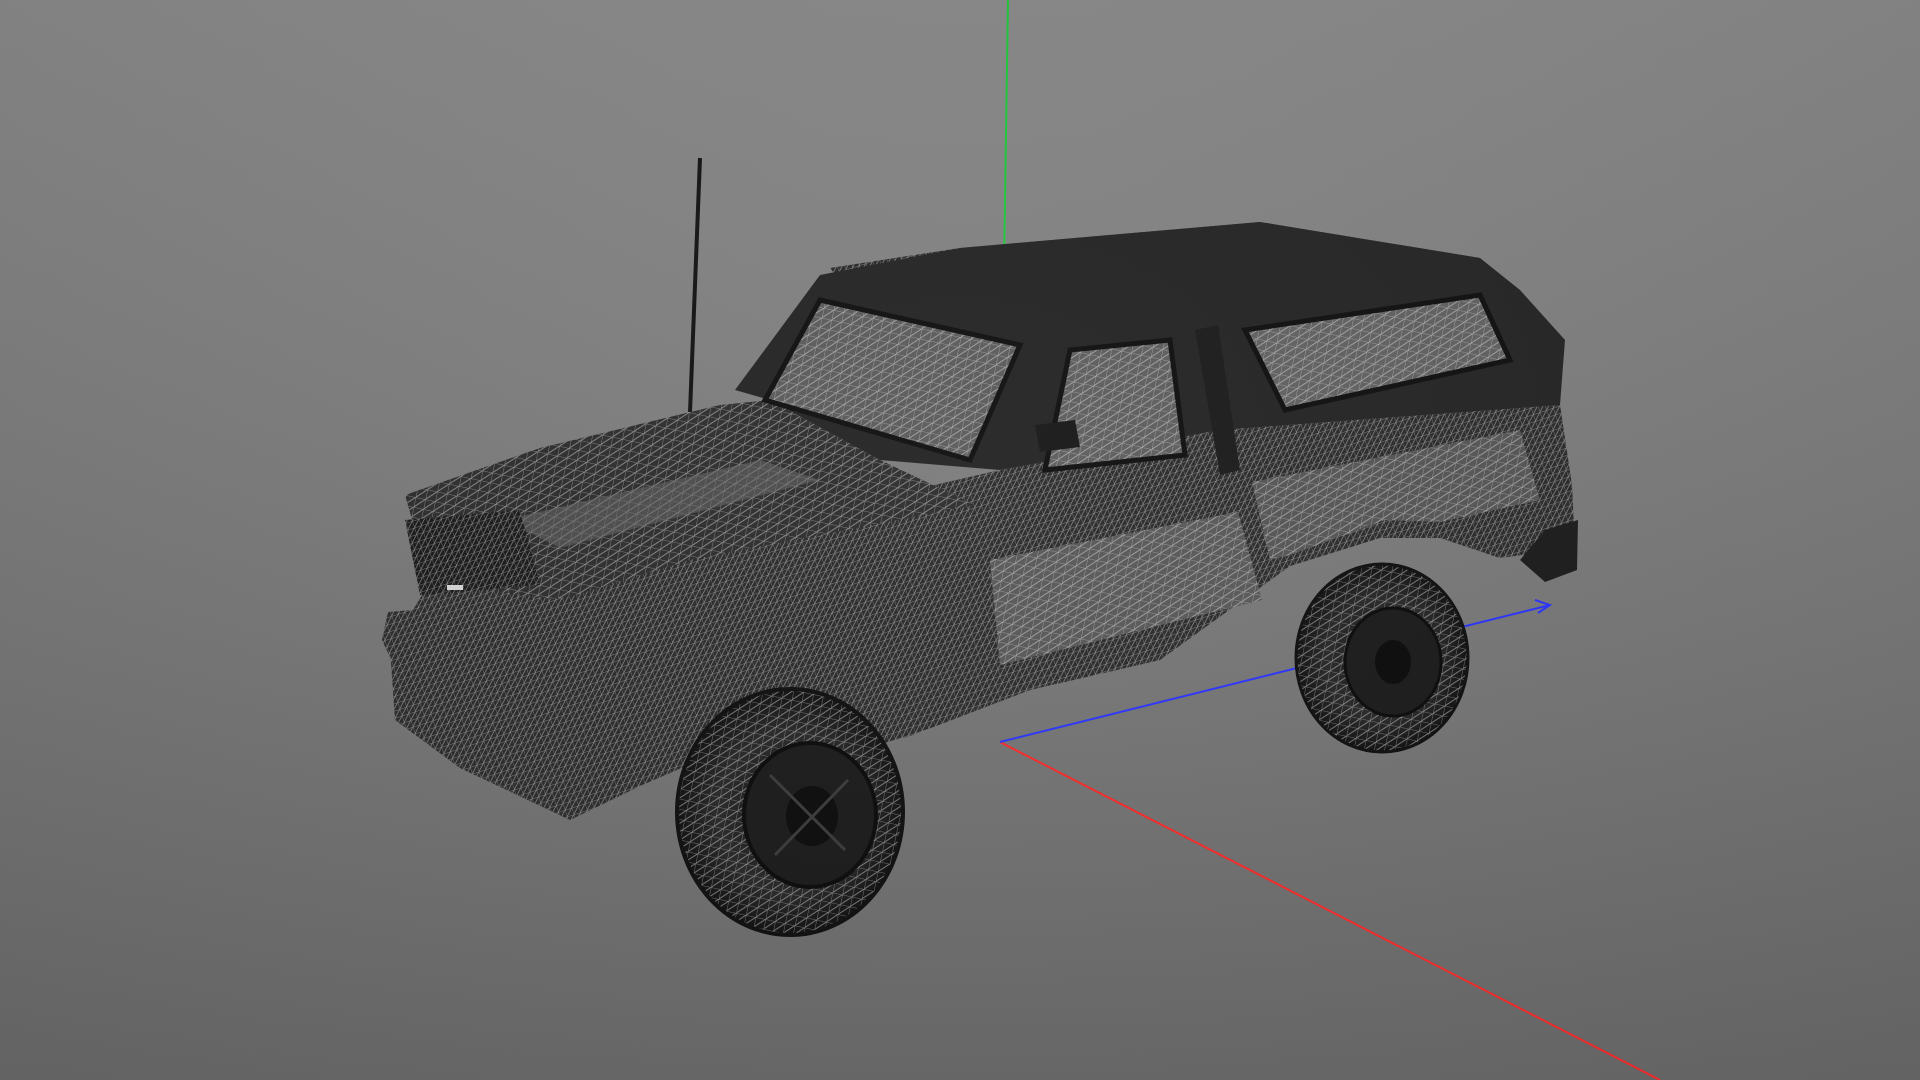 The height and width of the screenshot is (1080, 1920). What do you see at coordinates (1393, 662) in the screenshot?
I see `rear-hub` at bounding box center [1393, 662].